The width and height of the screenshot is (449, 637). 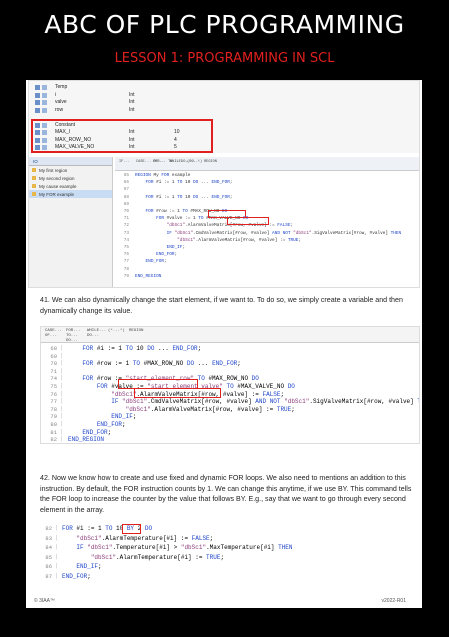 What do you see at coordinates (126, 183) in the screenshot?
I see `line-number: 66` at bounding box center [126, 183].